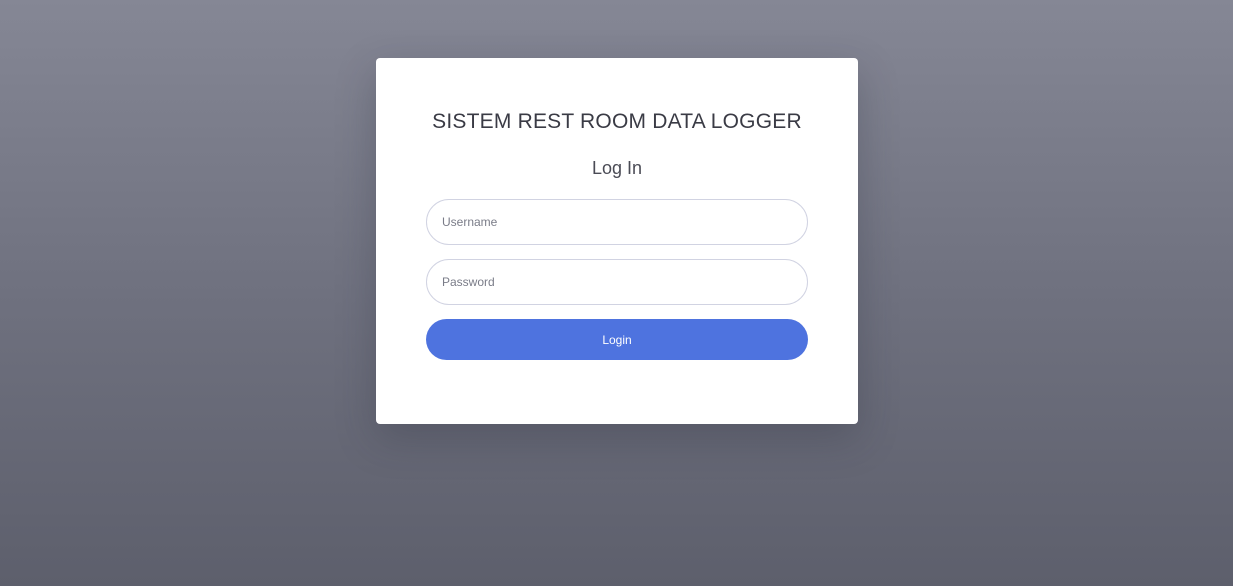 This screenshot has width=1233, height=586. What do you see at coordinates (617, 222) in the screenshot?
I see `username-input` at bounding box center [617, 222].